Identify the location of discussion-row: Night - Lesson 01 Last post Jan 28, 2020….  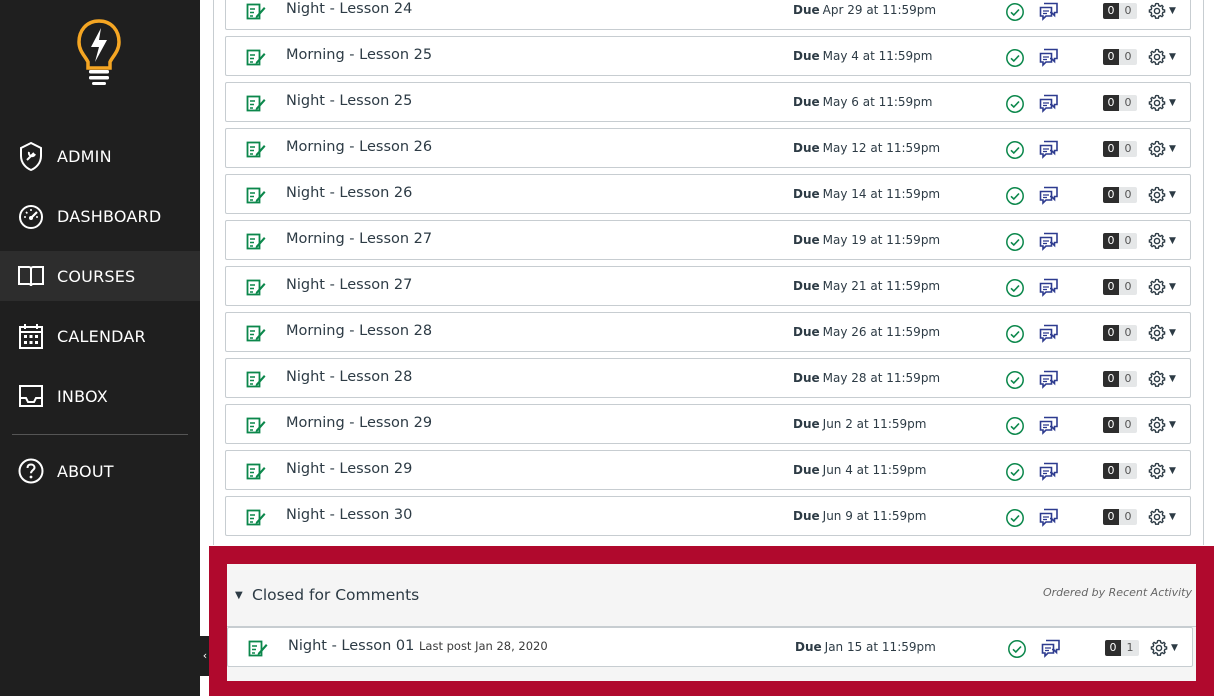
(710, 647).